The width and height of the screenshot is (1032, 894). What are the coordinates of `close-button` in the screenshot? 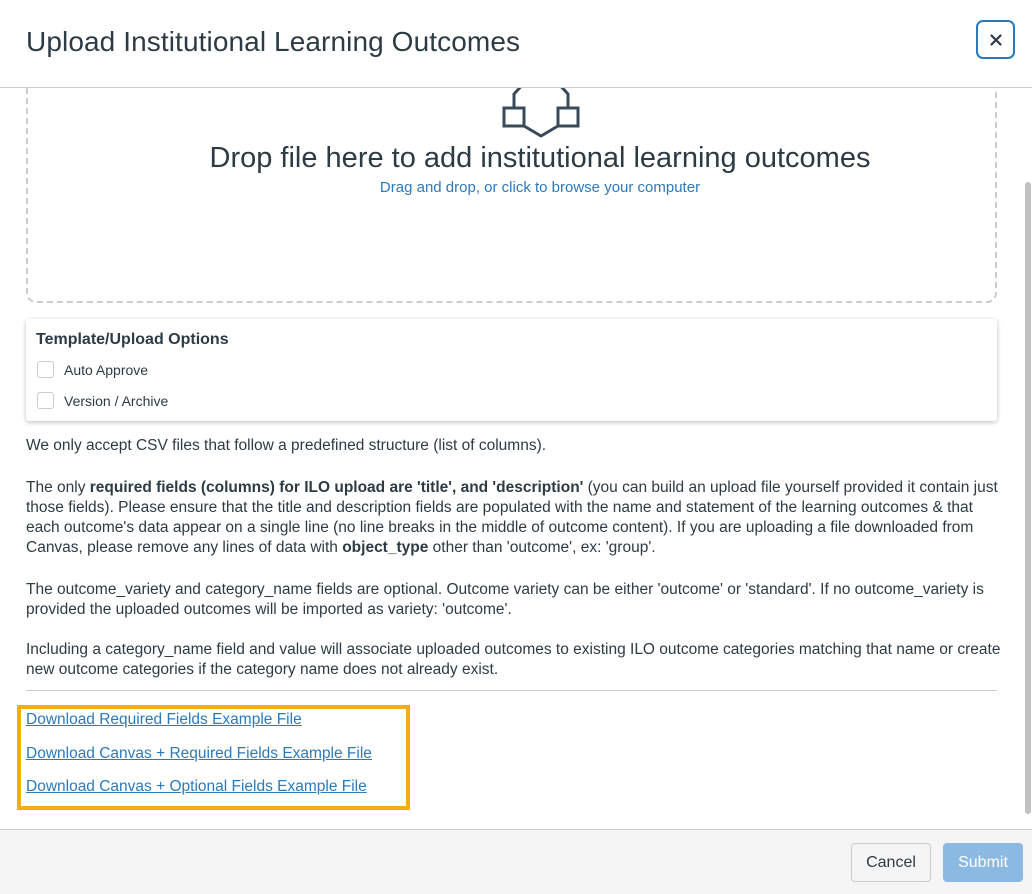 It's located at (995, 39).